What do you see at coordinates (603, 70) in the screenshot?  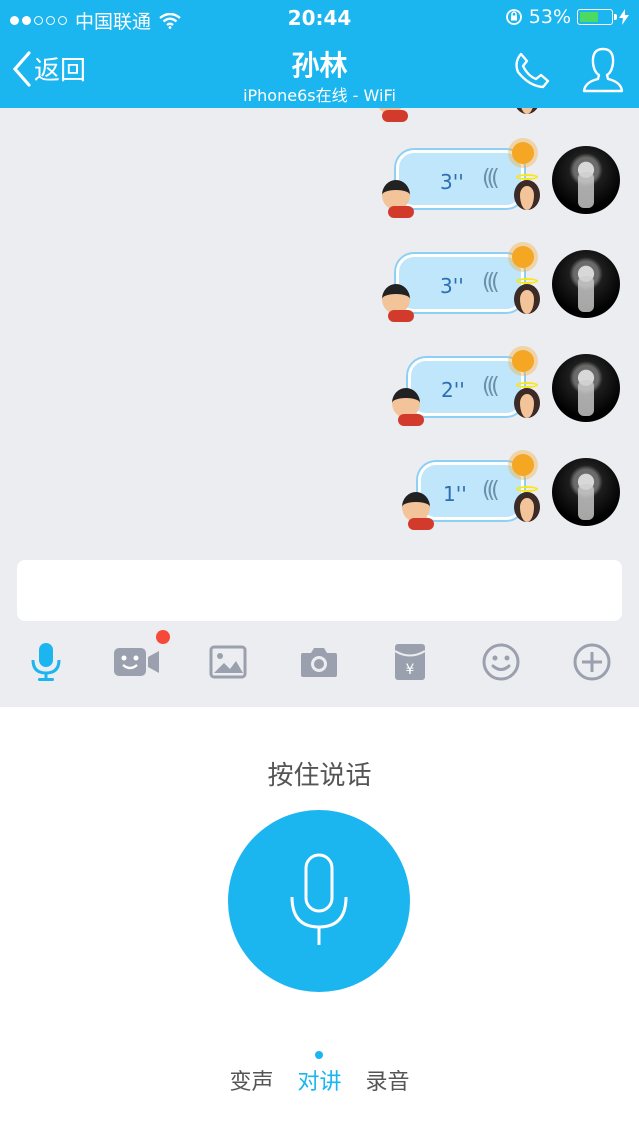 I see `profile-icon` at bounding box center [603, 70].